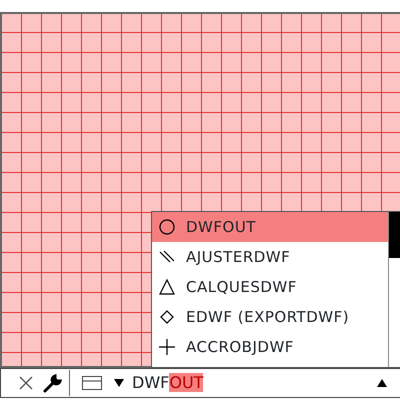 The image size is (400, 403). What do you see at coordinates (53, 383) in the screenshot?
I see `wrench-icon` at bounding box center [53, 383].